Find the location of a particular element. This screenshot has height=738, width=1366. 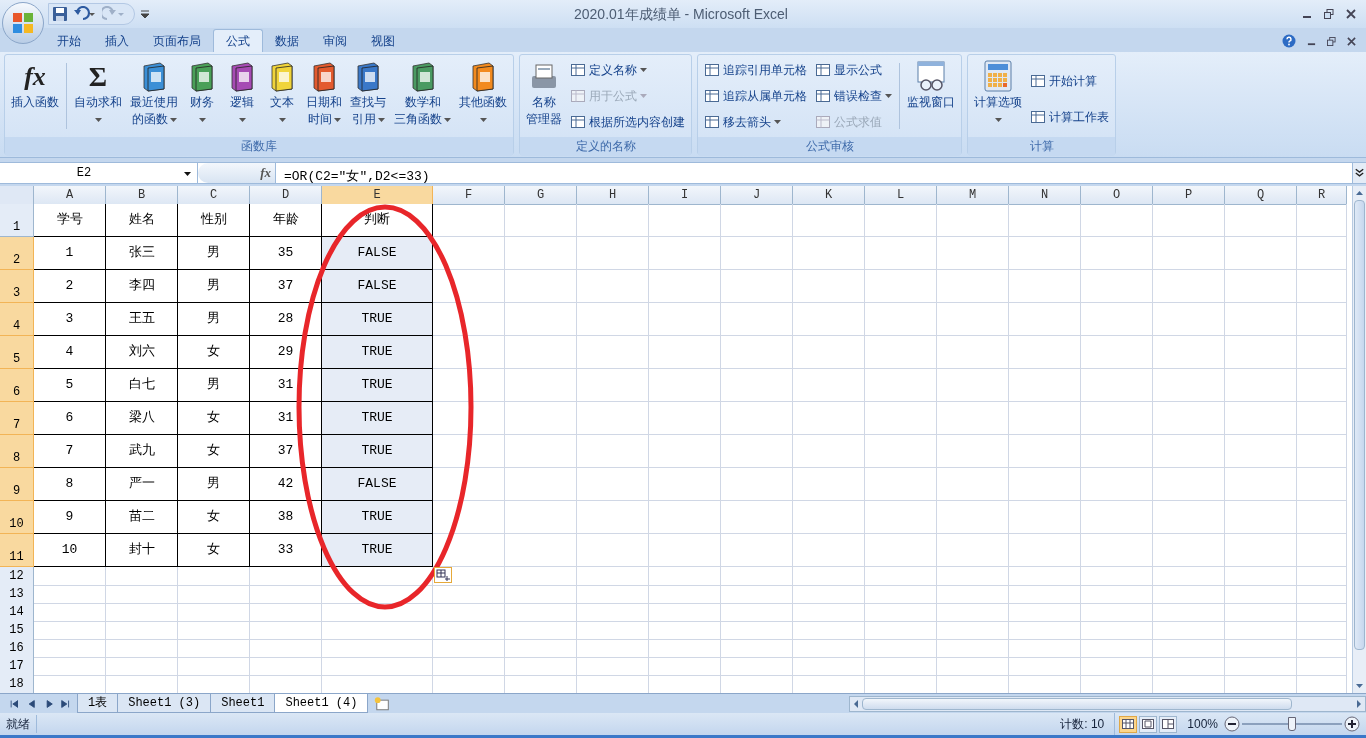

ribbon-tab: 数据 is located at coordinates (287, 40).